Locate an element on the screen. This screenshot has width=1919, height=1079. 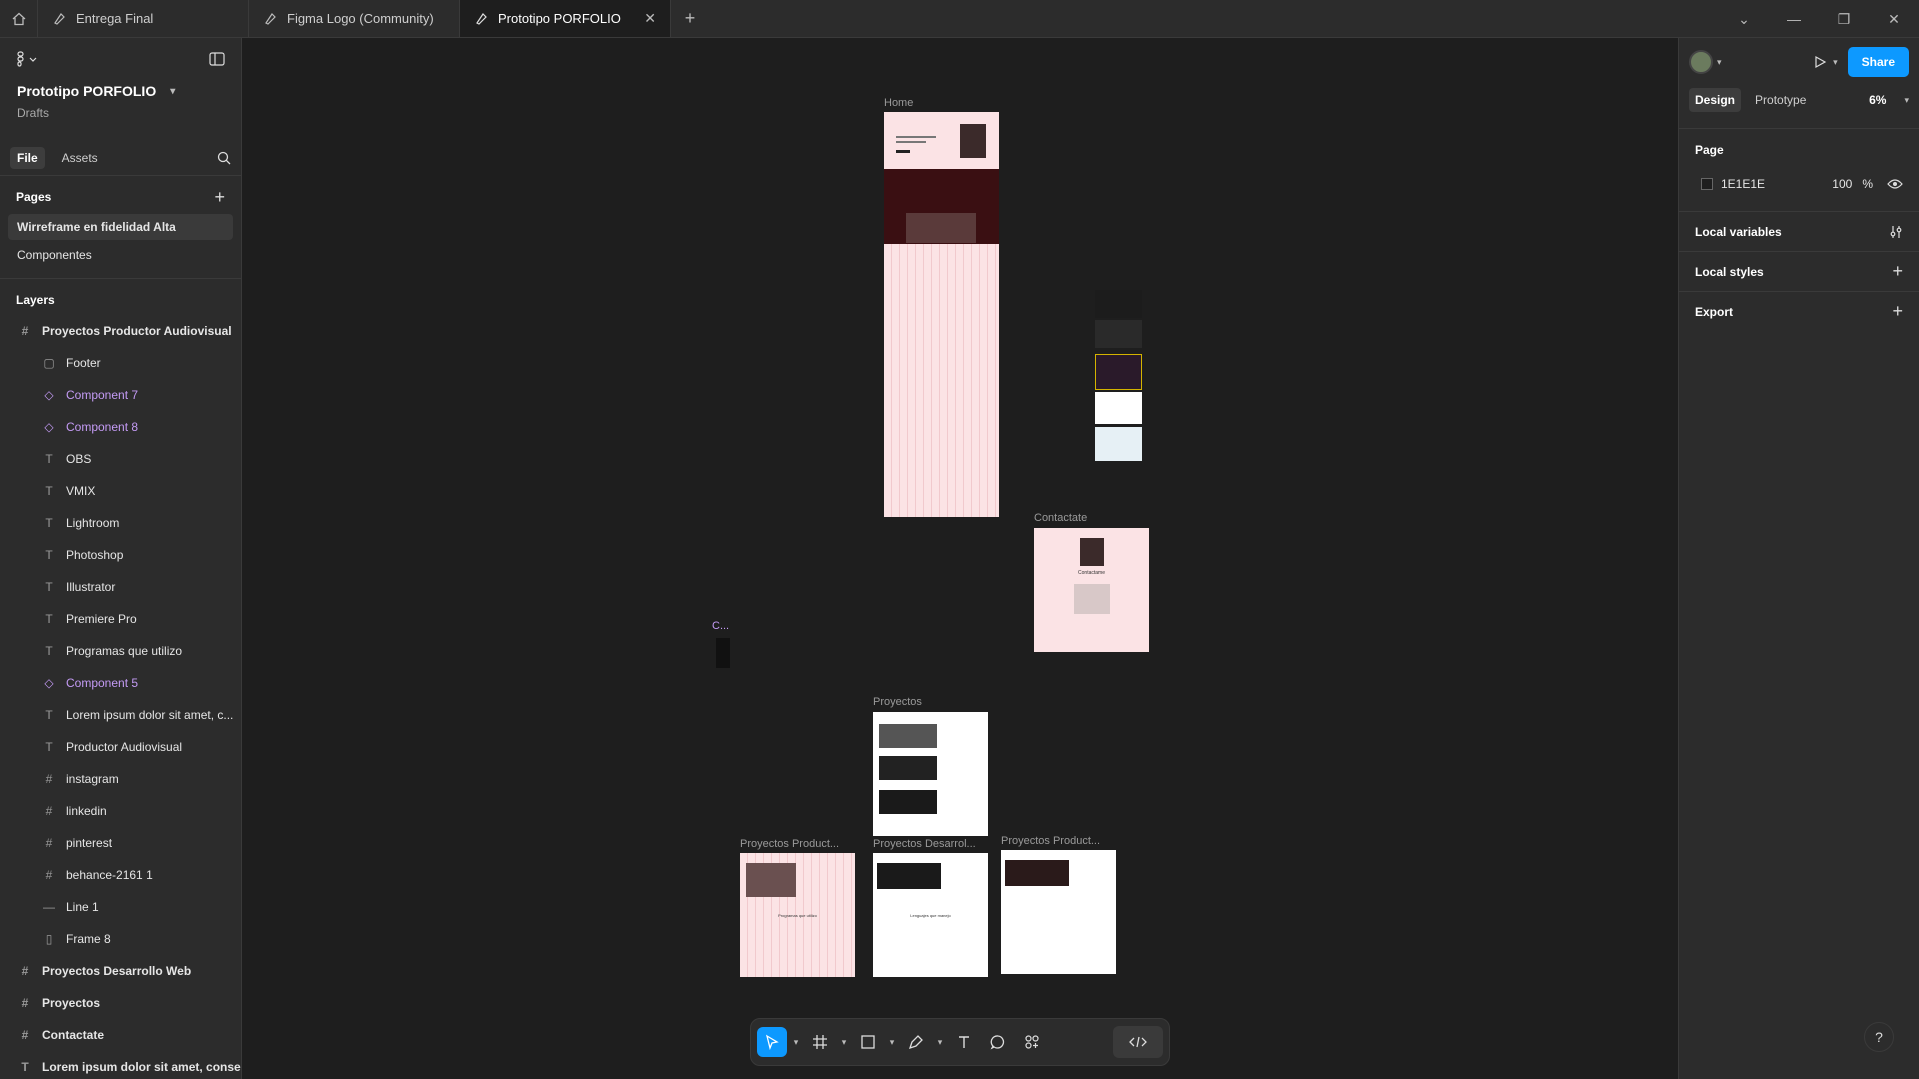
export-row: Export + is located at coordinates (1799, 311).